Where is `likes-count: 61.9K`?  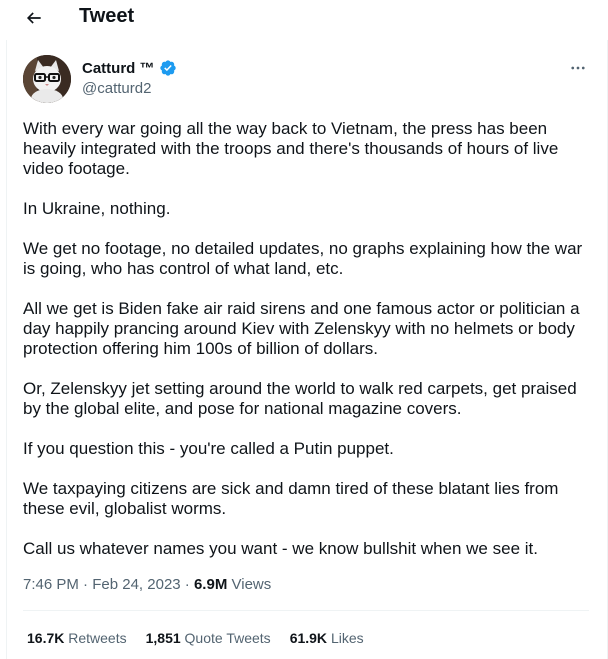
likes-count: 61.9K is located at coordinates (308, 638).